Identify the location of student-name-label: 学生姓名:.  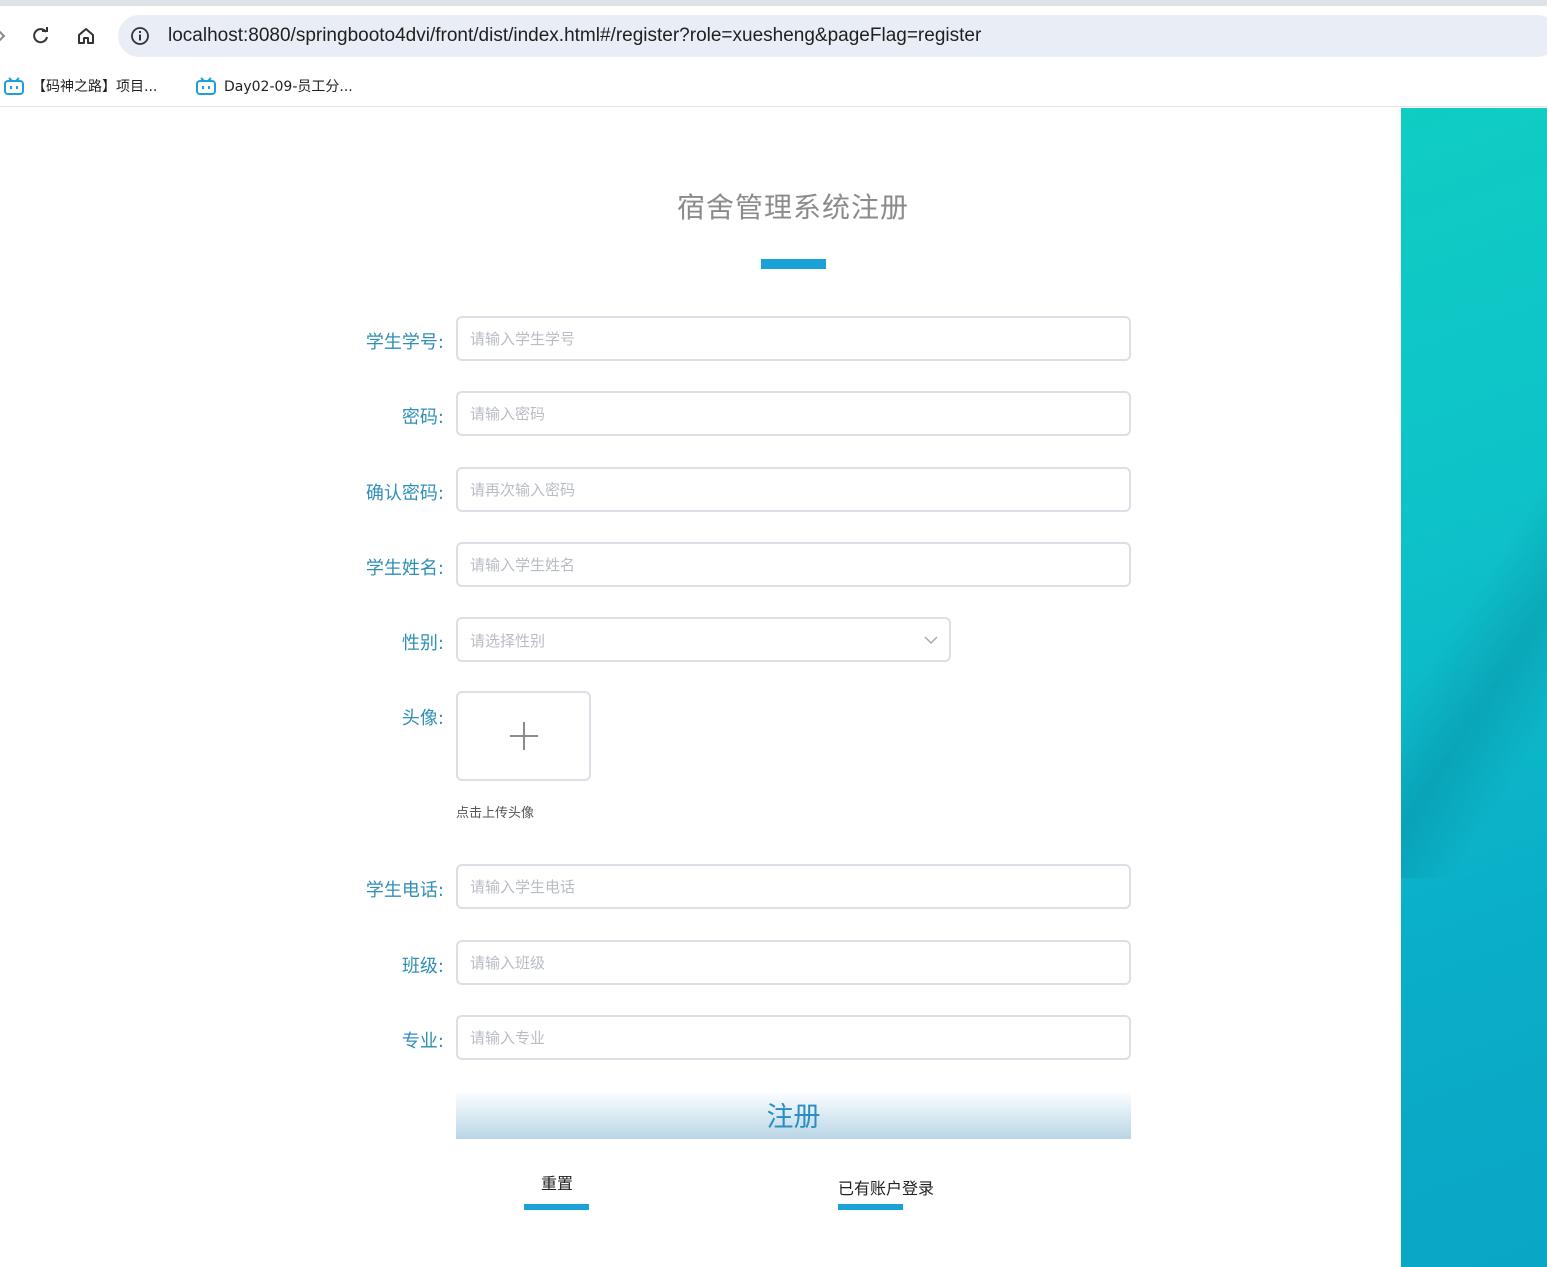
(404, 568).